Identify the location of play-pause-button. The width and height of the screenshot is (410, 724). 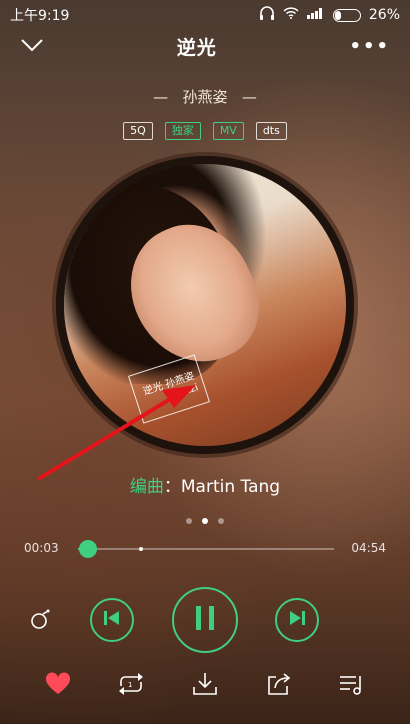
(205, 620).